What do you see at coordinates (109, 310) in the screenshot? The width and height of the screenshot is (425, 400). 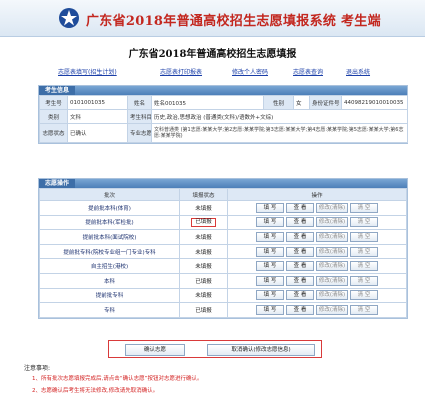 I see `batch-name: 专科` at bounding box center [109, 310].